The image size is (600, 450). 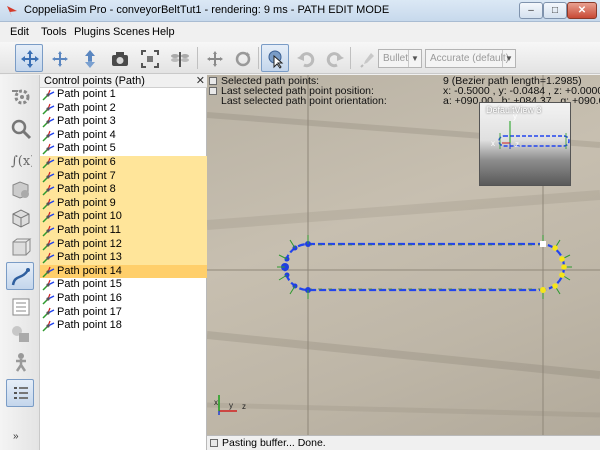 I want to click on object-rotate-button, so click(x=242, y=58).